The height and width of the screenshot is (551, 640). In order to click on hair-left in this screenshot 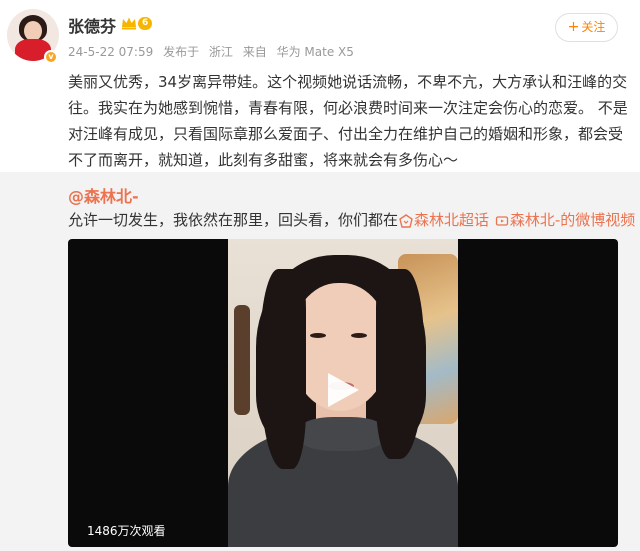, I will do `click(283, 369)`.